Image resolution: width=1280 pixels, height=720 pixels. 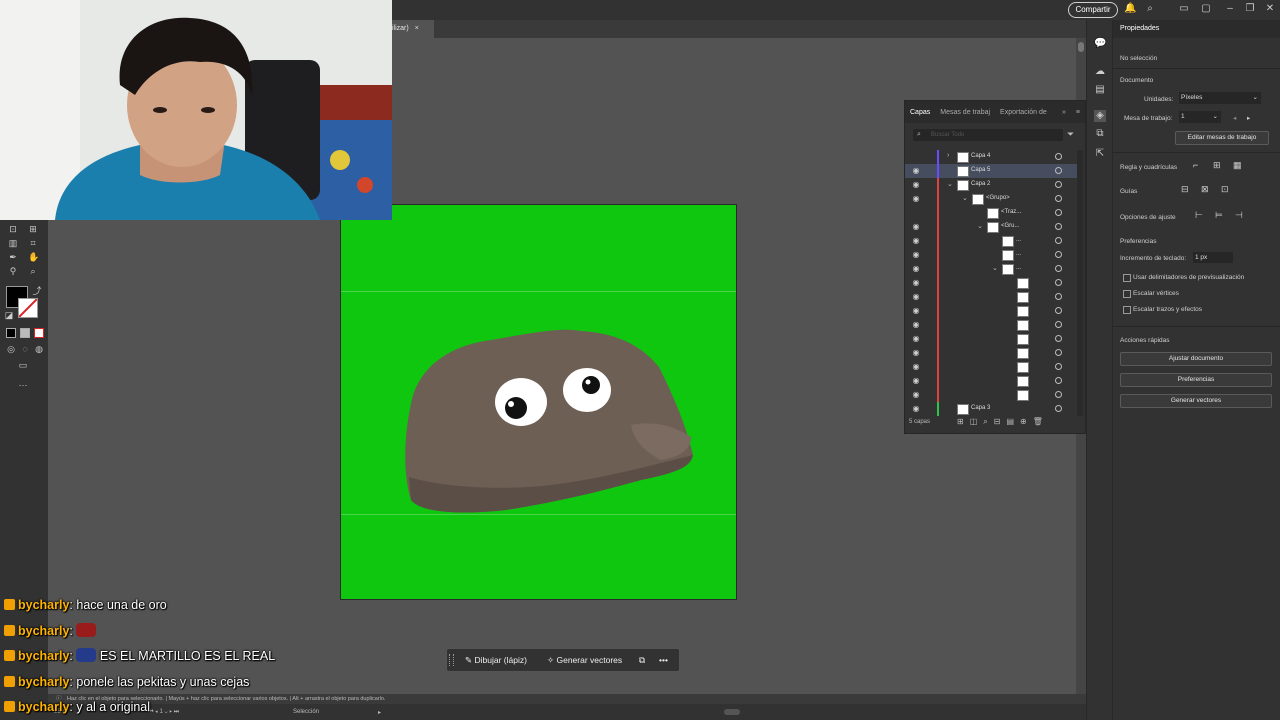 What do you see at coordinates (1222, 138) in the screenshot?
I see `edit-artboards-button: Editar mesas de trabajo` at bounding box center [1222, 138].